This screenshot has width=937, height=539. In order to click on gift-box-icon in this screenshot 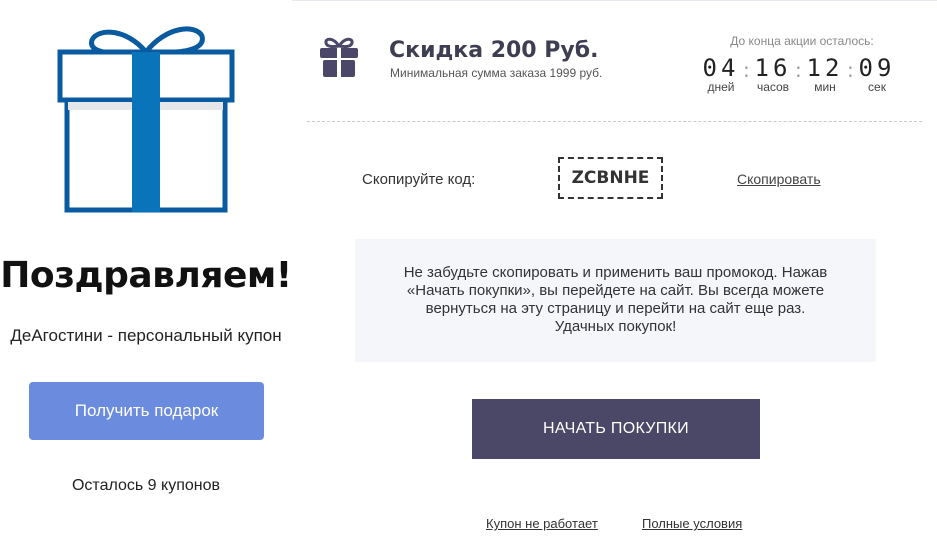, I will do `click(146, 119)`.